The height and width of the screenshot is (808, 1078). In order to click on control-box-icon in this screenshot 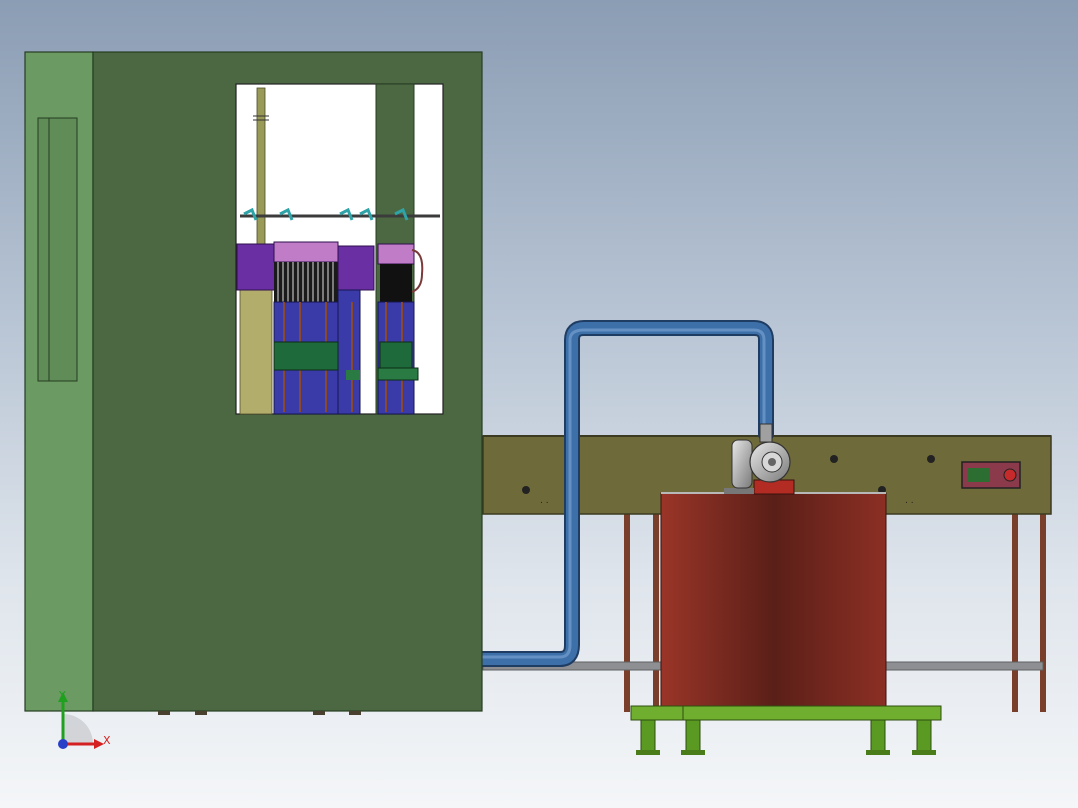, I will do `click(991, 475)`.